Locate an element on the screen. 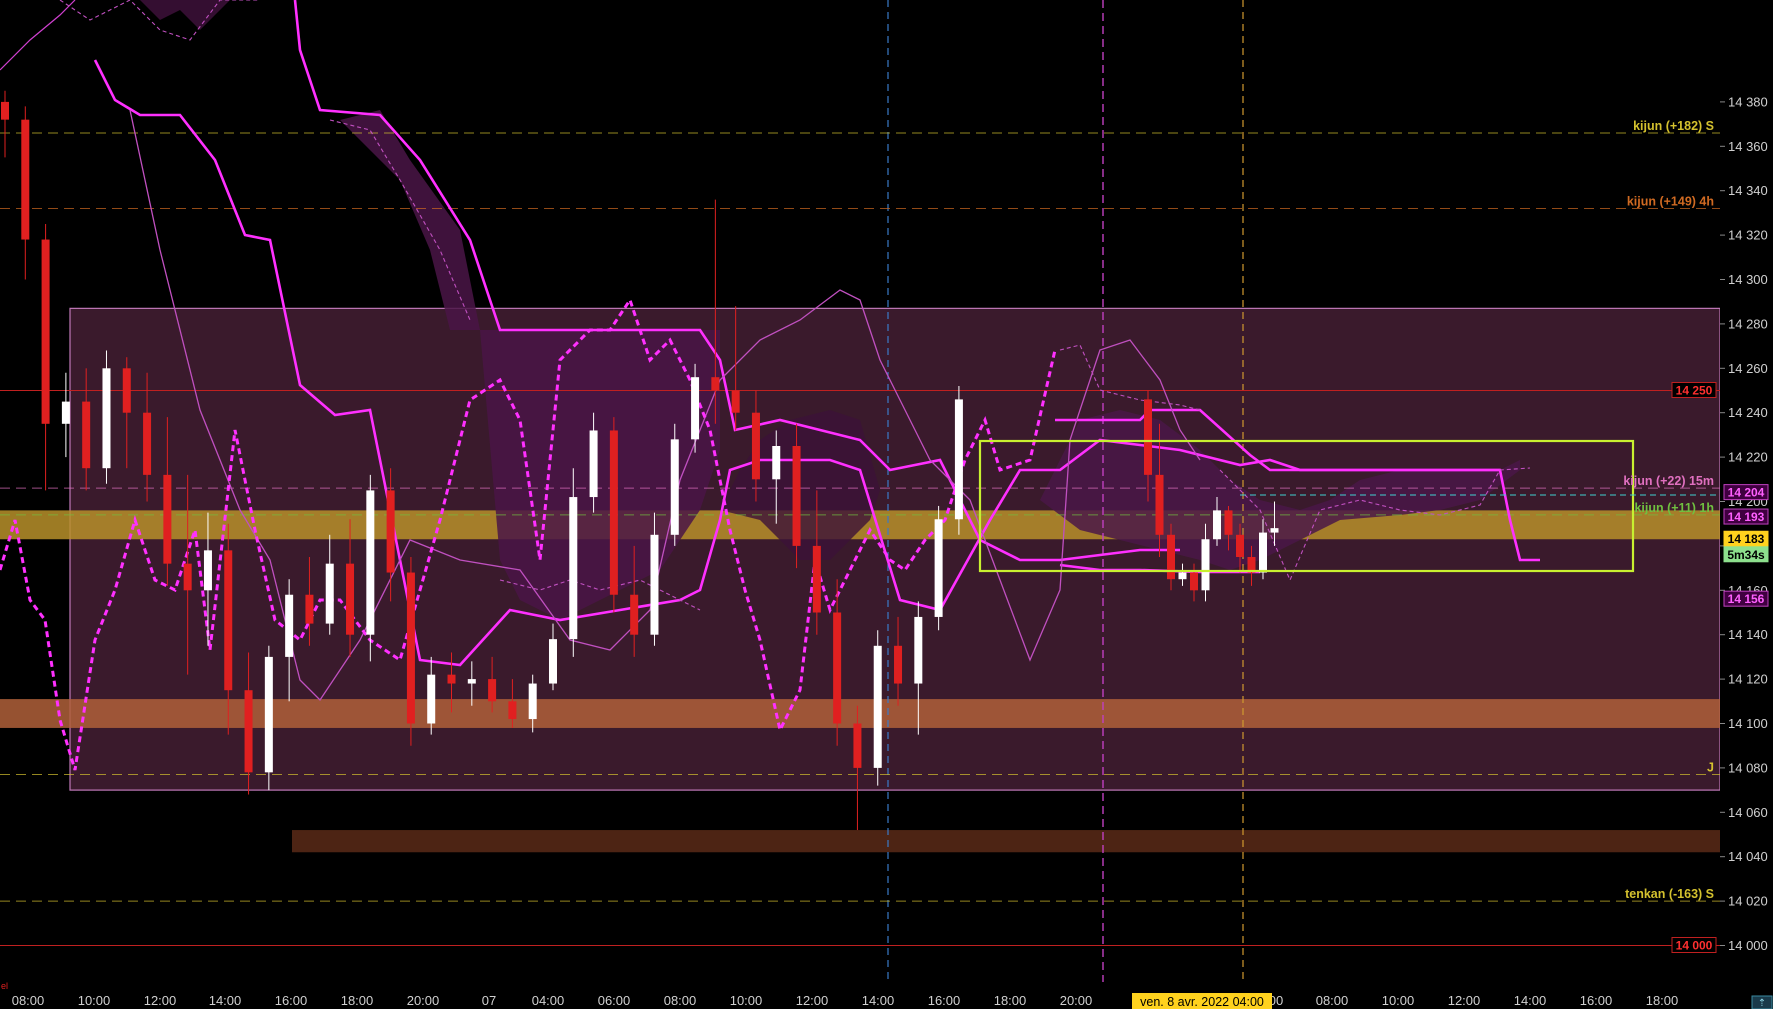 The height and width of the screenshot is (1009, 1773). y-tick-label: 14 280 is located at coordinates (1748, 323).